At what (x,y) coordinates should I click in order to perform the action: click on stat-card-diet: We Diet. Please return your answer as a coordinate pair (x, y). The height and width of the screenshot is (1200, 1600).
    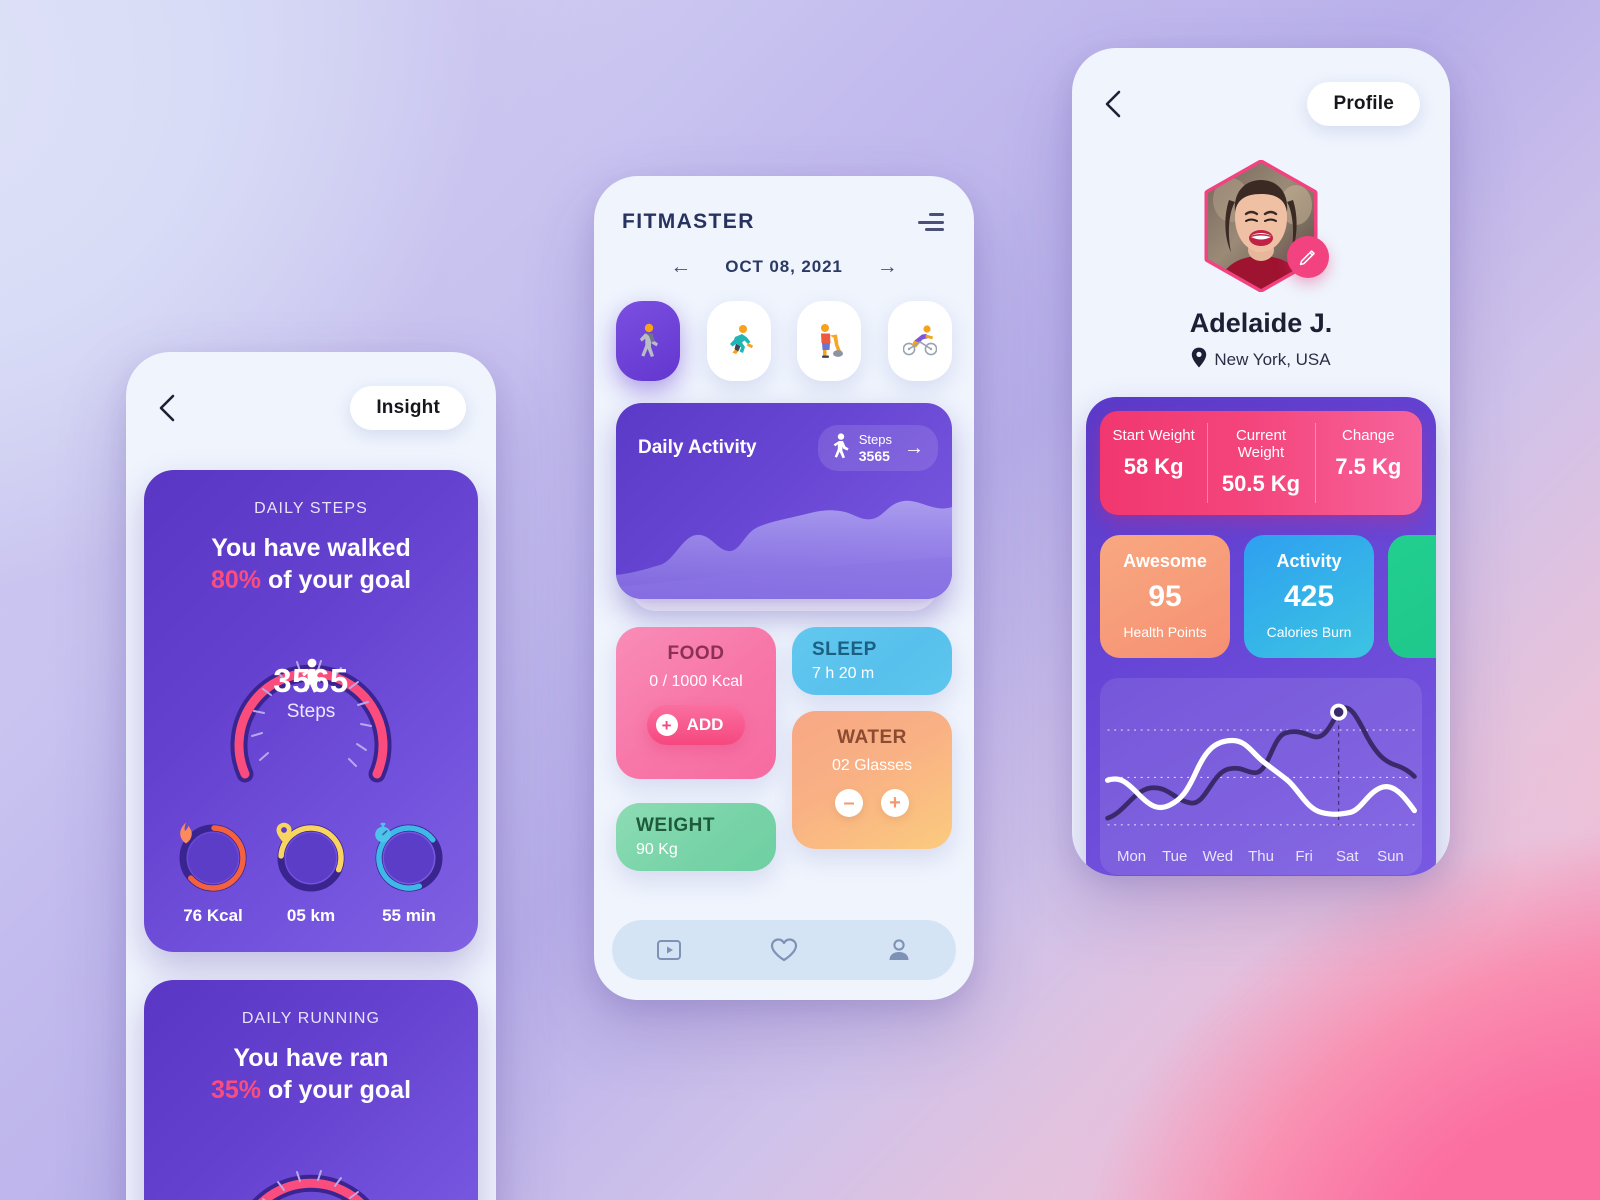
    Looking at the image, I should click on (1412, 596).